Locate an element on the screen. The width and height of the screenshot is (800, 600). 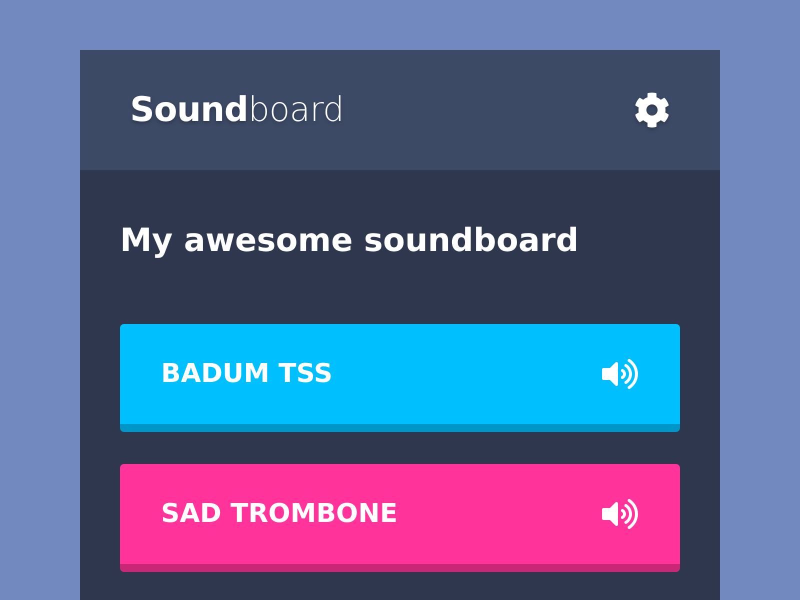
board-heading: My awesome soundboard is located at coordinates (350, 240).